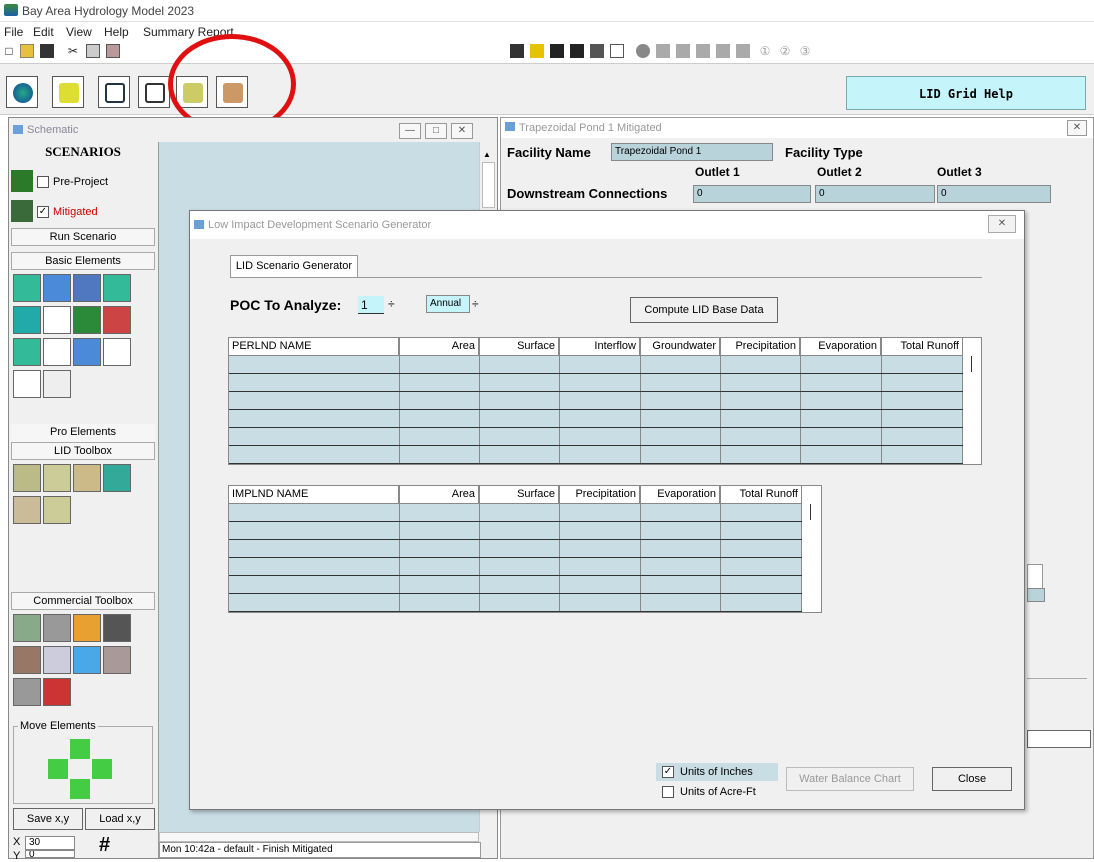  Describe the element at coordinates (462, 131) in the screenshot. I see `close-button: ✕` at that location.